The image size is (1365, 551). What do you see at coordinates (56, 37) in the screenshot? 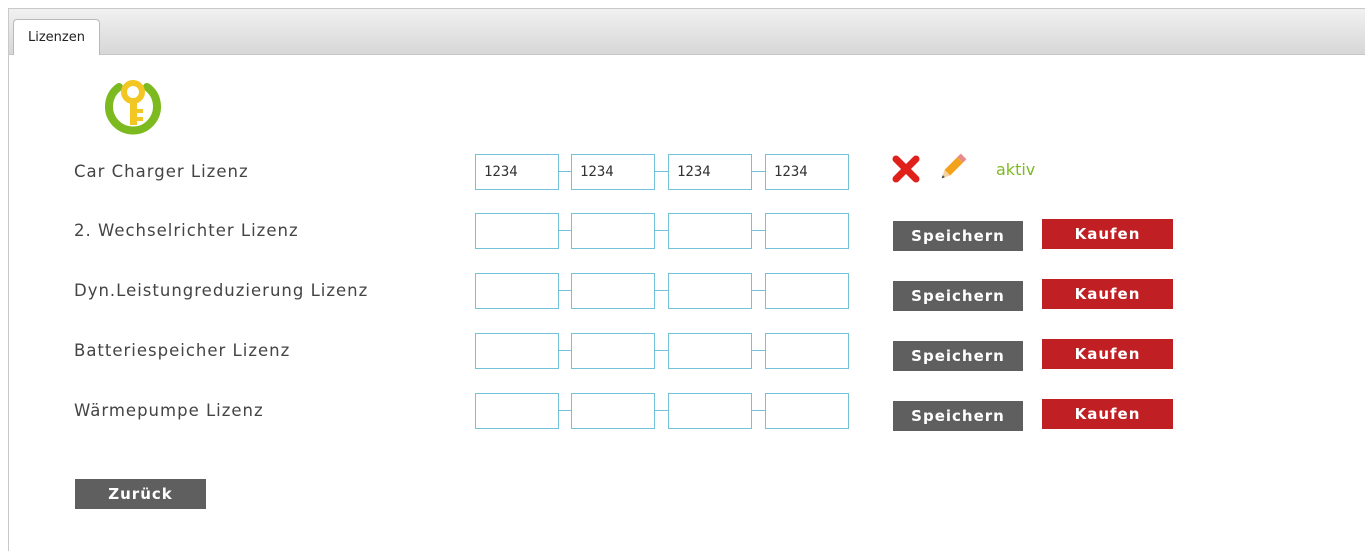
I see `tab-lizenzen: Lizenzen` at bounding box center [56, 37].